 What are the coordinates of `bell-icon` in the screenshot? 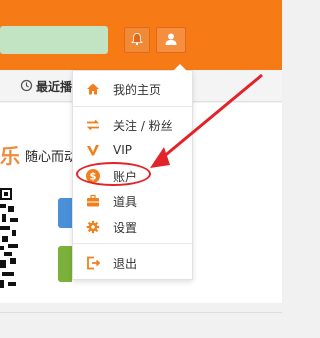 It's located at (137, 40).